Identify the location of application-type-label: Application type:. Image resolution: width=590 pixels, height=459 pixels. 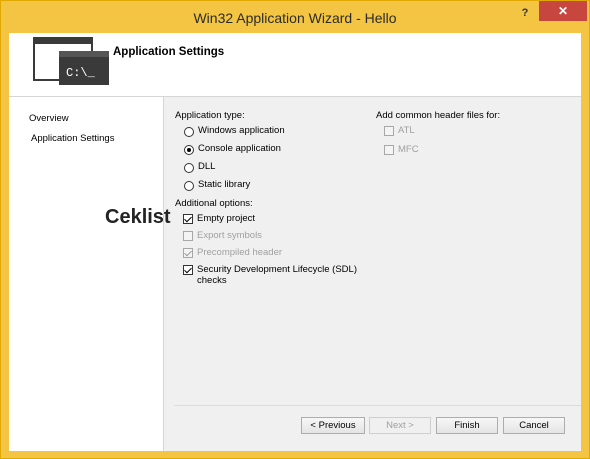
(210, 115).